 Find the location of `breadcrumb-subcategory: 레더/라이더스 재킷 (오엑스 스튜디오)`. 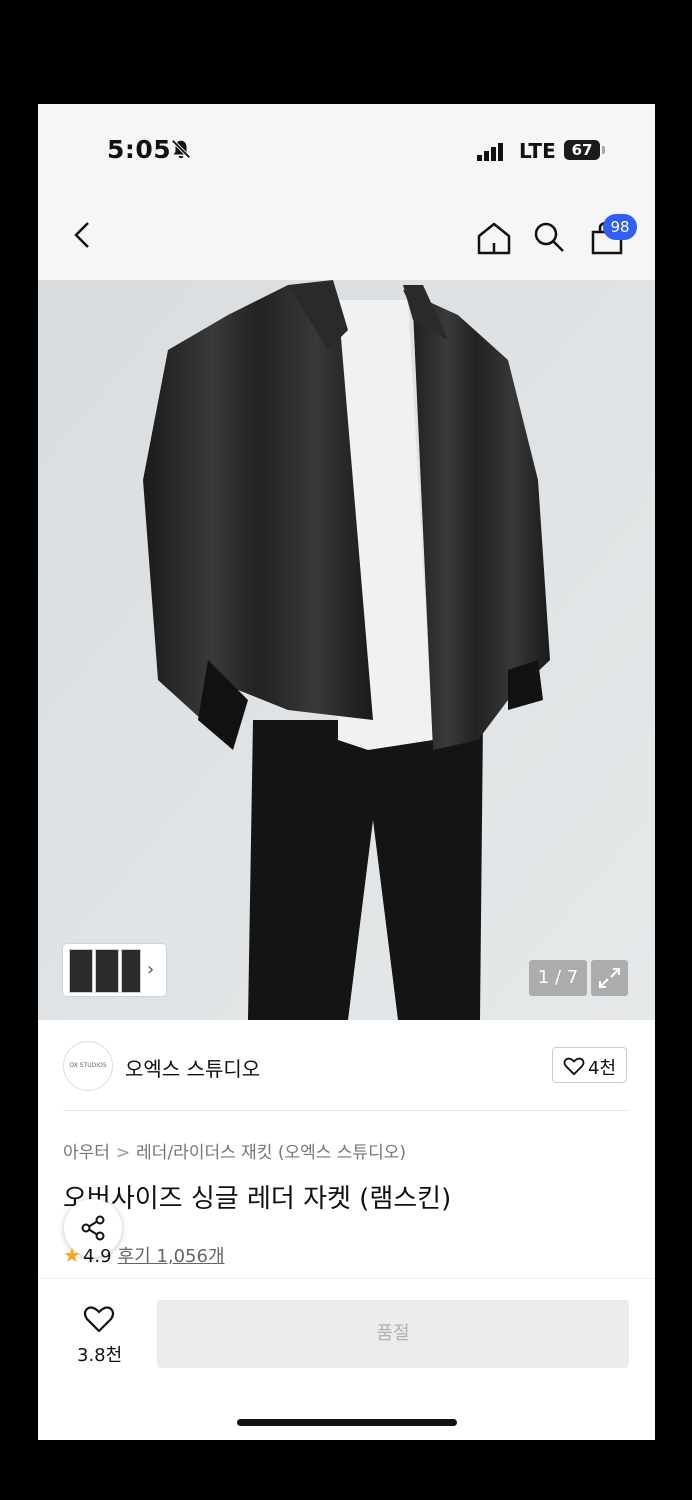

breadcrumb-subcategory: 레더/라이더스 재킷 (오엑스 스튜디오) is located at coordinates (271, 1153).